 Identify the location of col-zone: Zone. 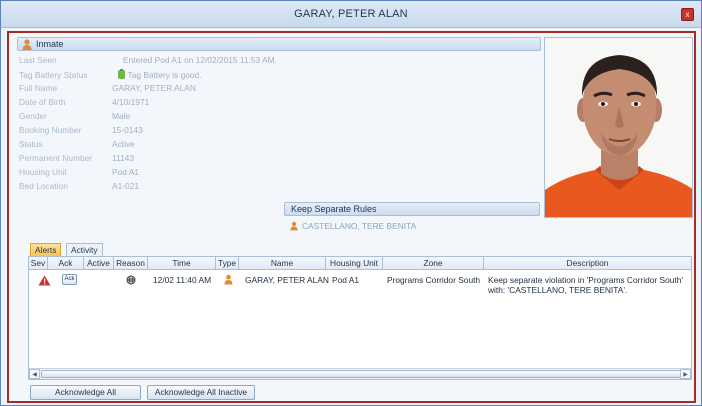
(433, 263).